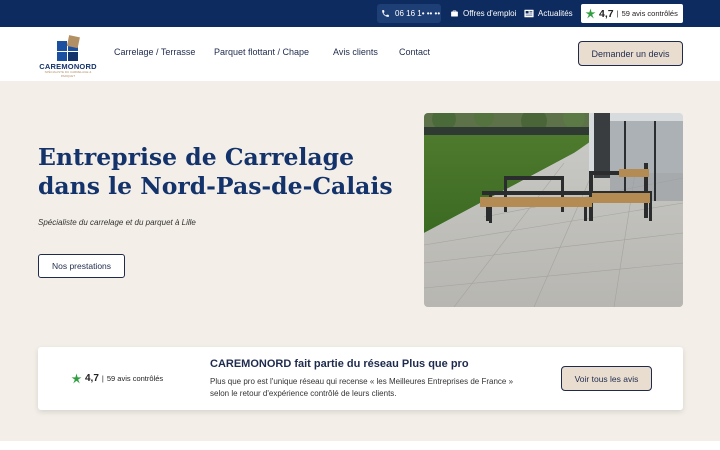  Describe the element at coordinates (606, 378) in the screenshot. I see `all-reviews-button: Voir tous les avis` at that location.